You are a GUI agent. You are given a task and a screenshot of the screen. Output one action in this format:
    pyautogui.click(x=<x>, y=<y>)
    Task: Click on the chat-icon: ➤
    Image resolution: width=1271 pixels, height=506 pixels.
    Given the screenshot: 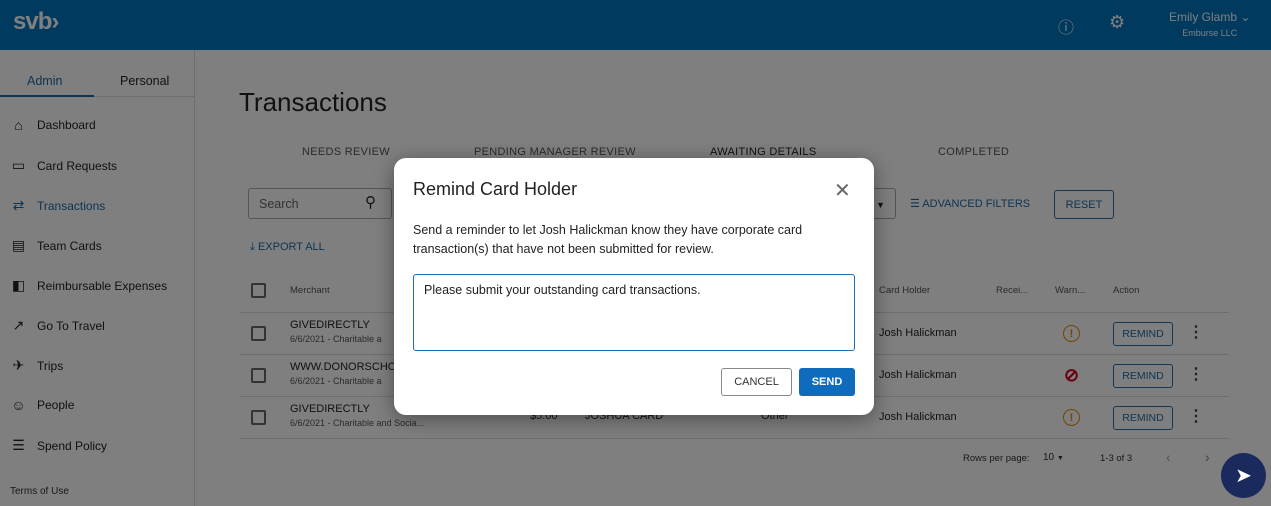 What is the action you would take?
    pyautogui.click(x=1243, y=476)
    